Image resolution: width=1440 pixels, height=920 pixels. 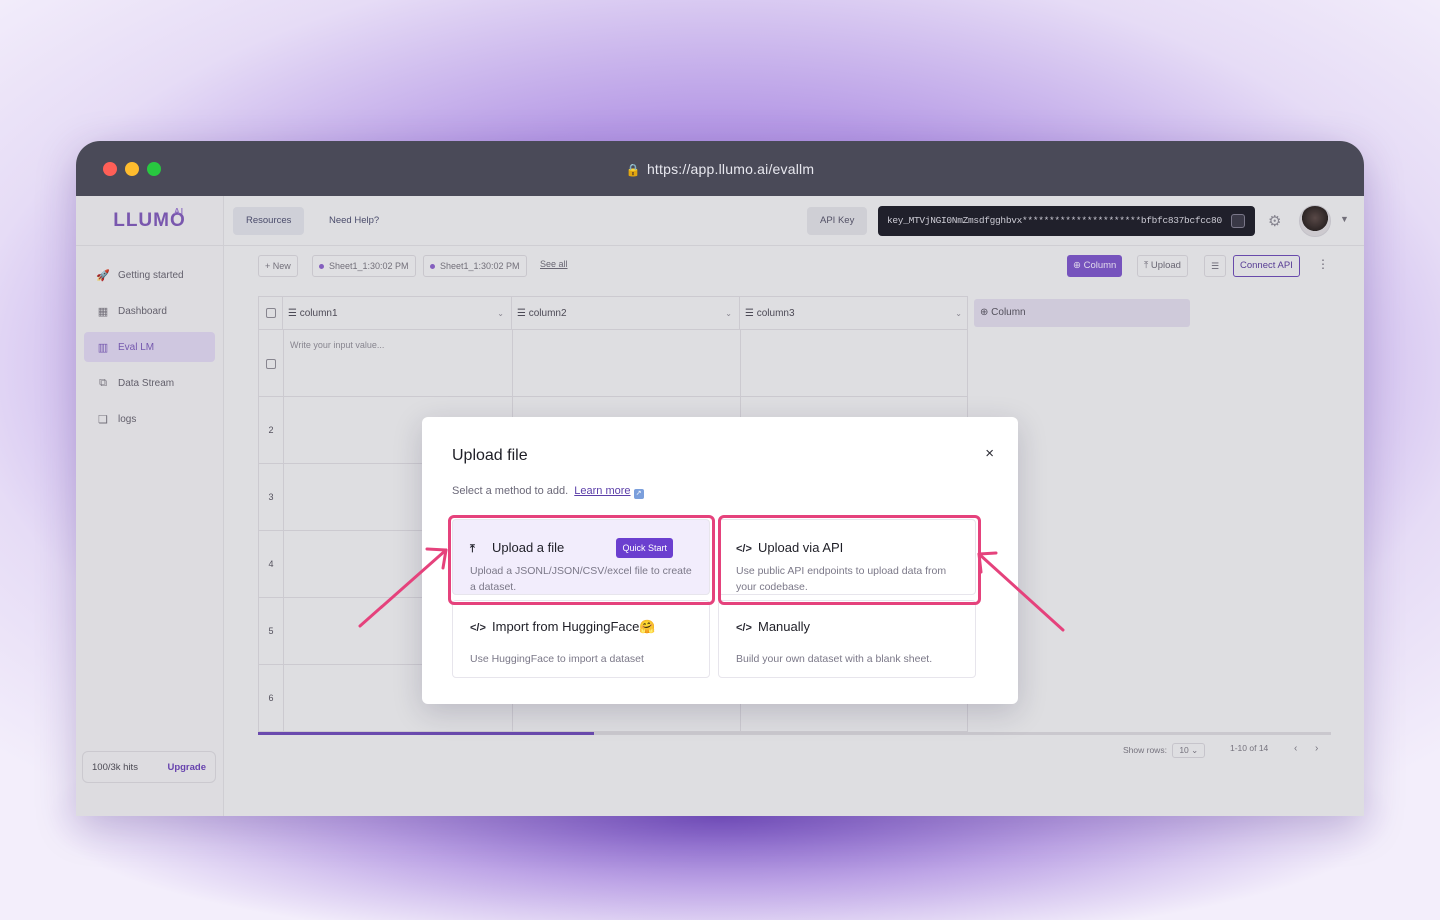 I want to click on quick-start-badge: Quick Start, so click(x=644, y=548).